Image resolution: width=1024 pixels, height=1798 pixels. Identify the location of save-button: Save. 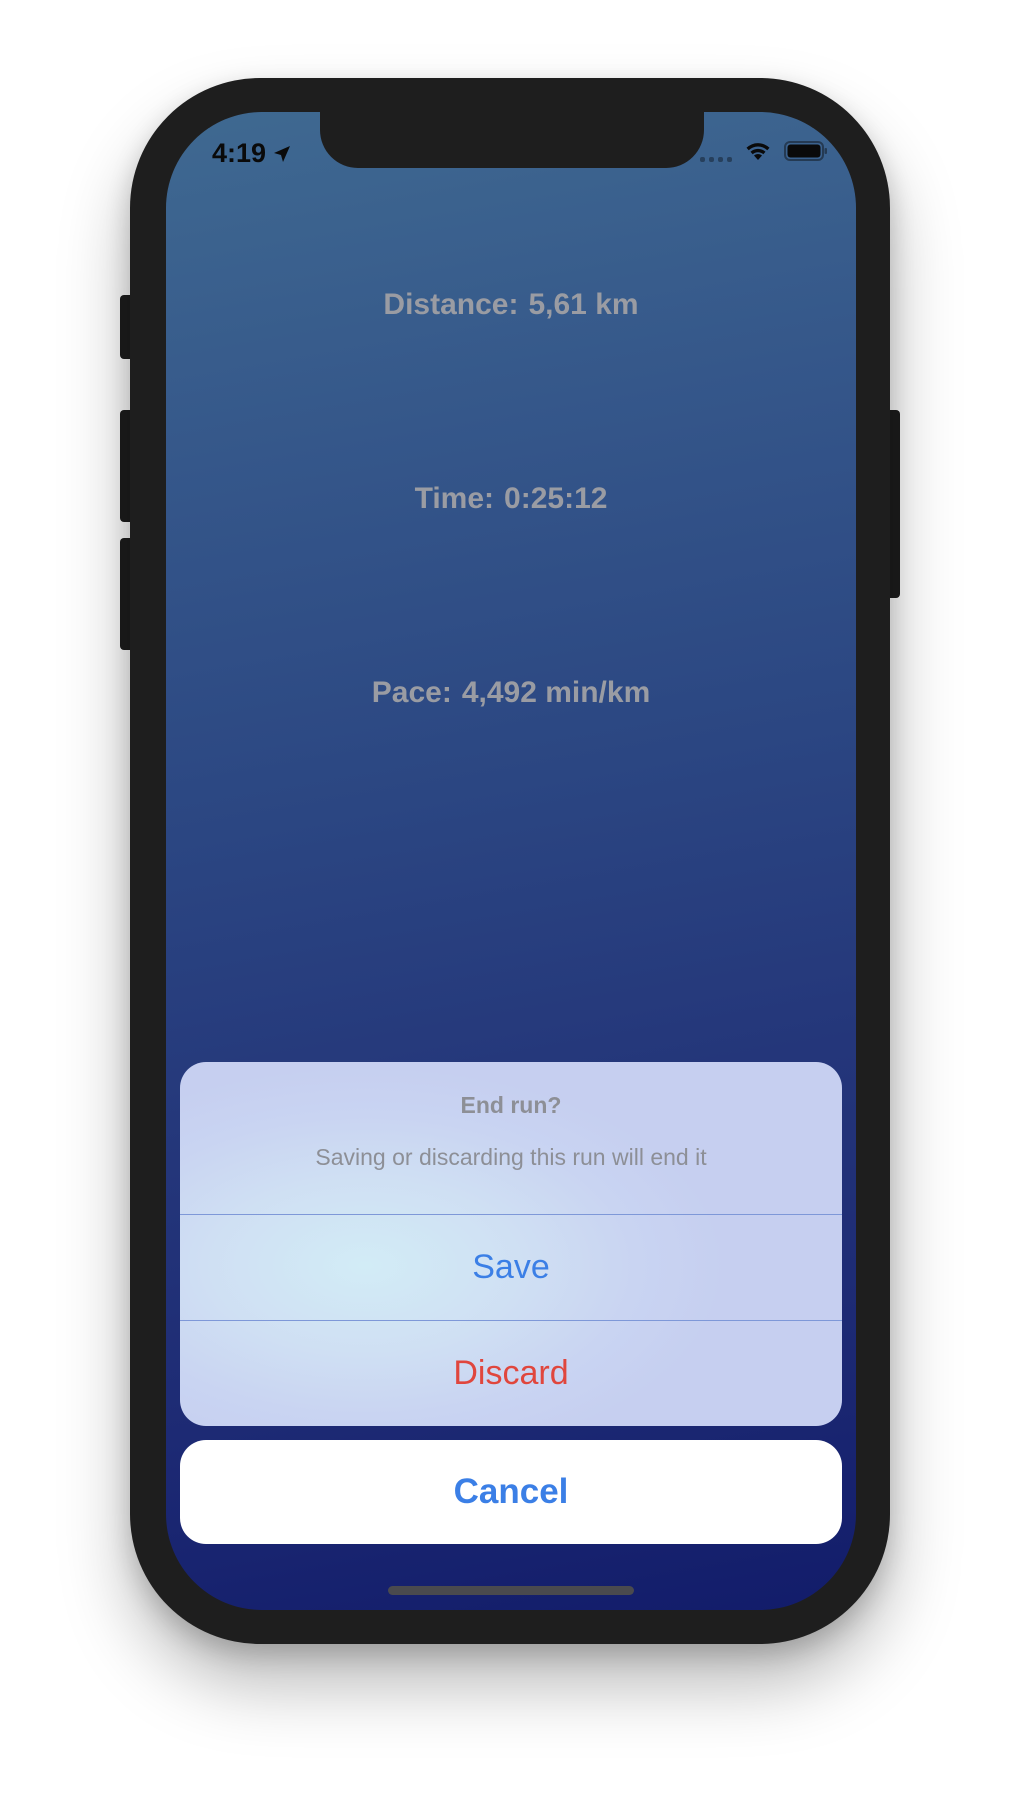
(511, 1267).